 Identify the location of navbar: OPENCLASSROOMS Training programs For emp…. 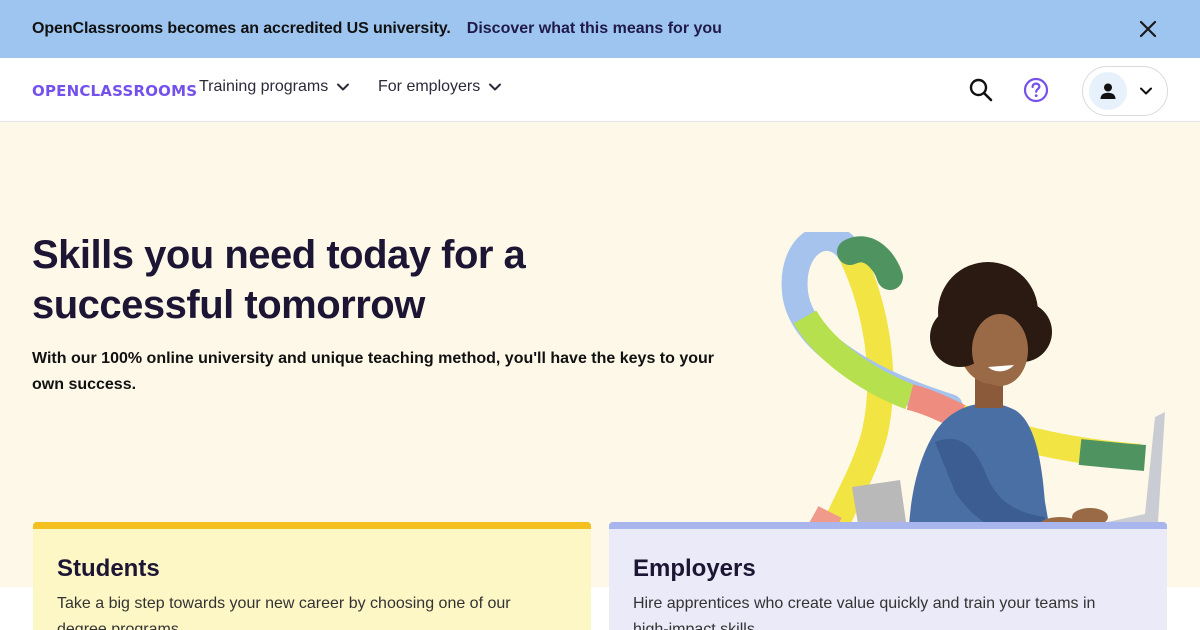
(600, 90).